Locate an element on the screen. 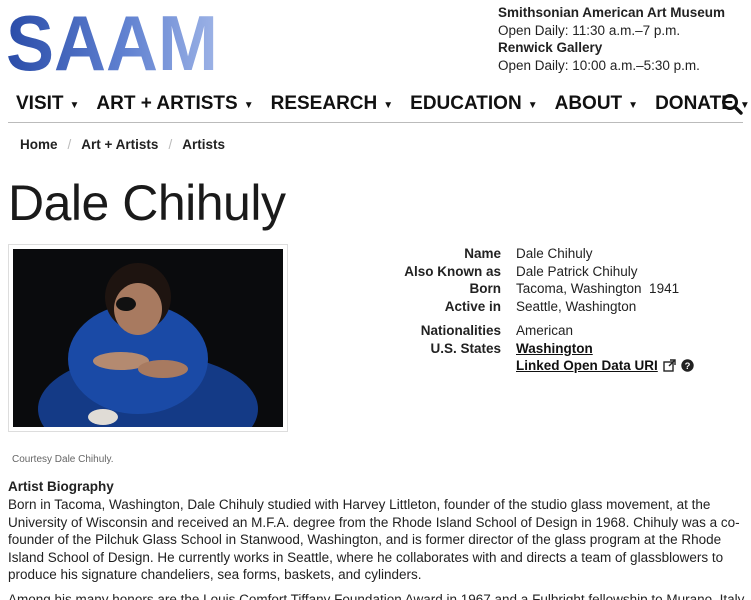 The width and height of the screenshot is (751, 600). fact-label: Also Known as is located at coordinates (452, 271).